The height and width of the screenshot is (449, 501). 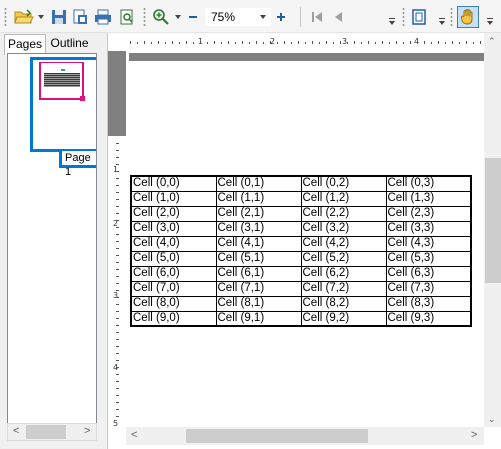 What do you see at coordinates (343, 228) in the screenshot?
I see `table-cell: Cell (3,2)` at bounding box center [343, 228].